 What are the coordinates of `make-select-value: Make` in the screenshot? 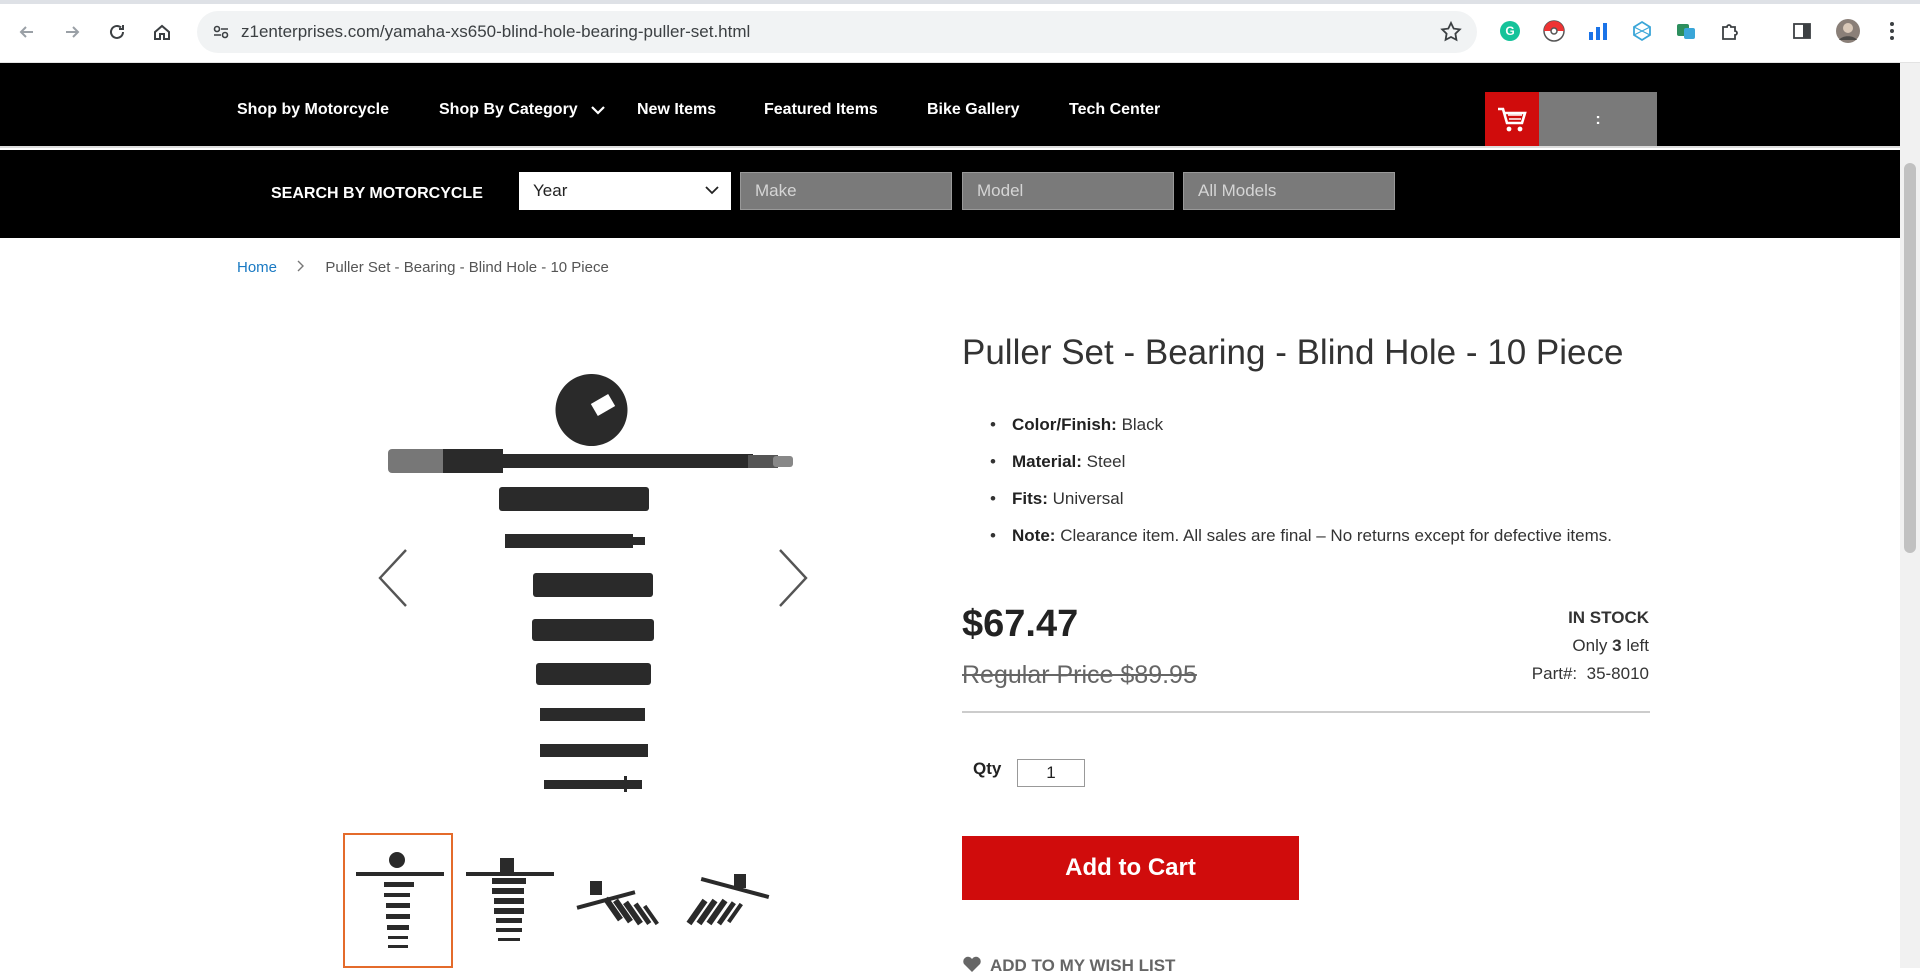 It's located at (776, 190).